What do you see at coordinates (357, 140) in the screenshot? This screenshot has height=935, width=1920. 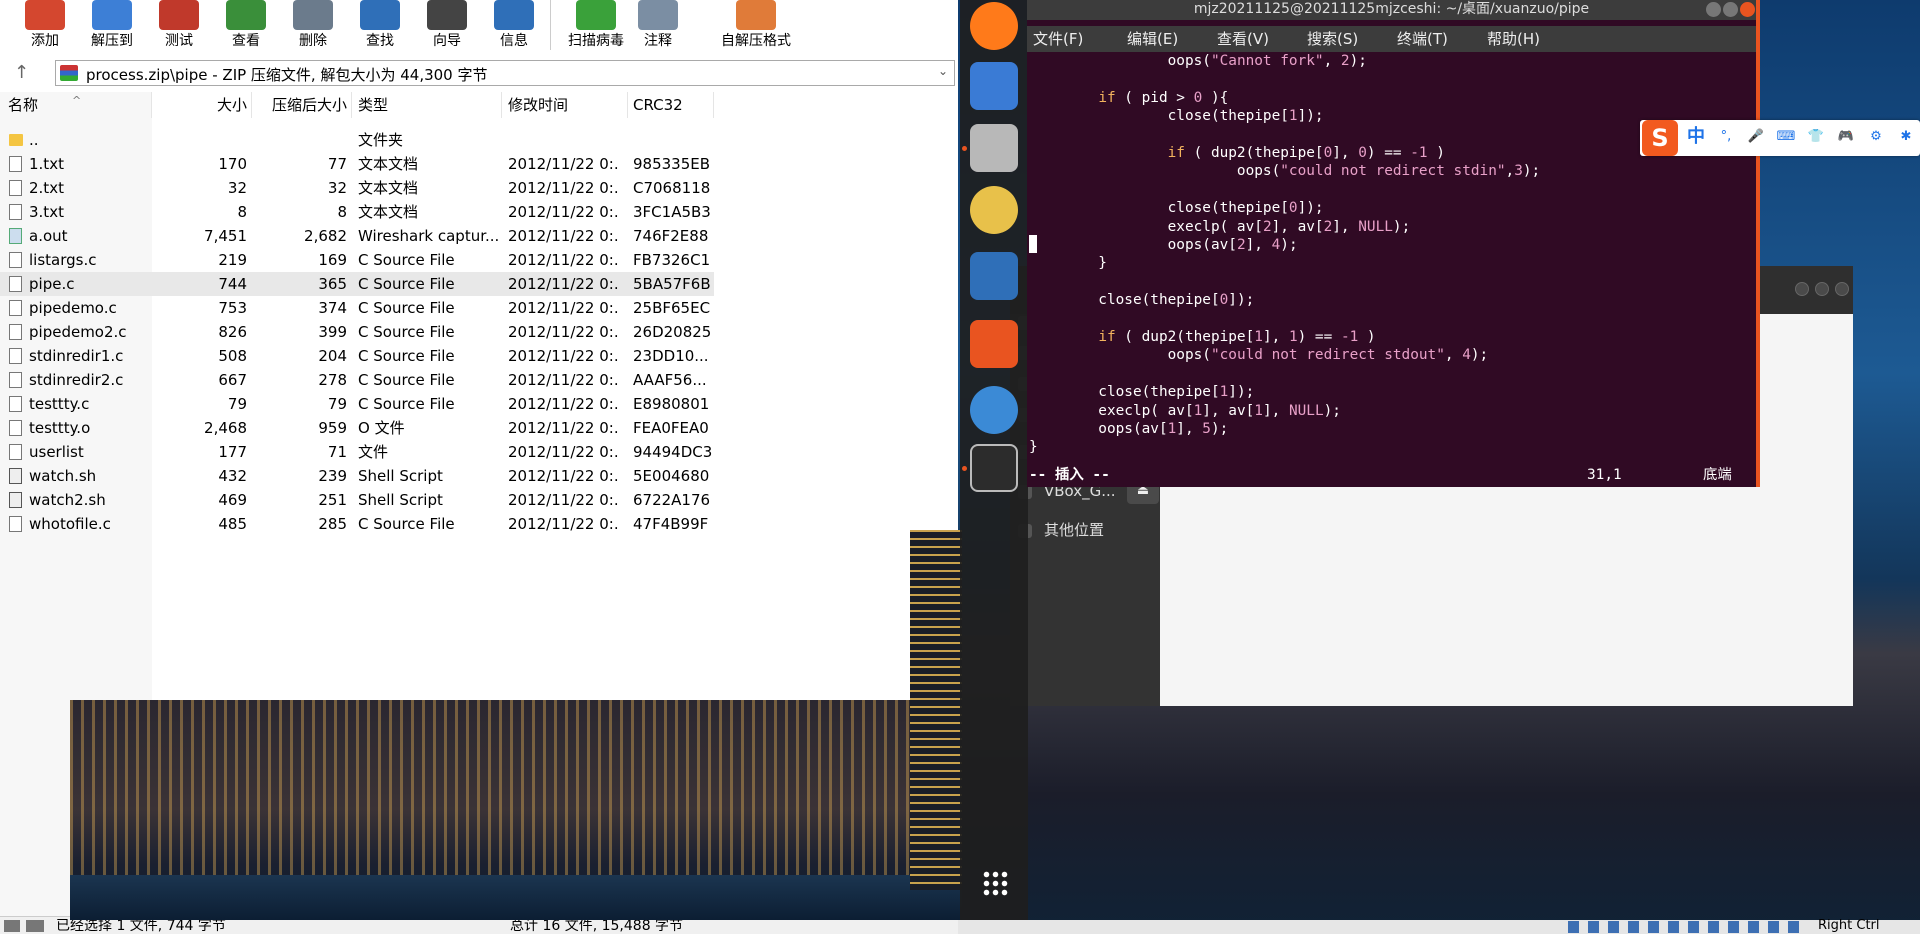 I see `table-row: .. 文件夹` at bounding box center [357, 140].